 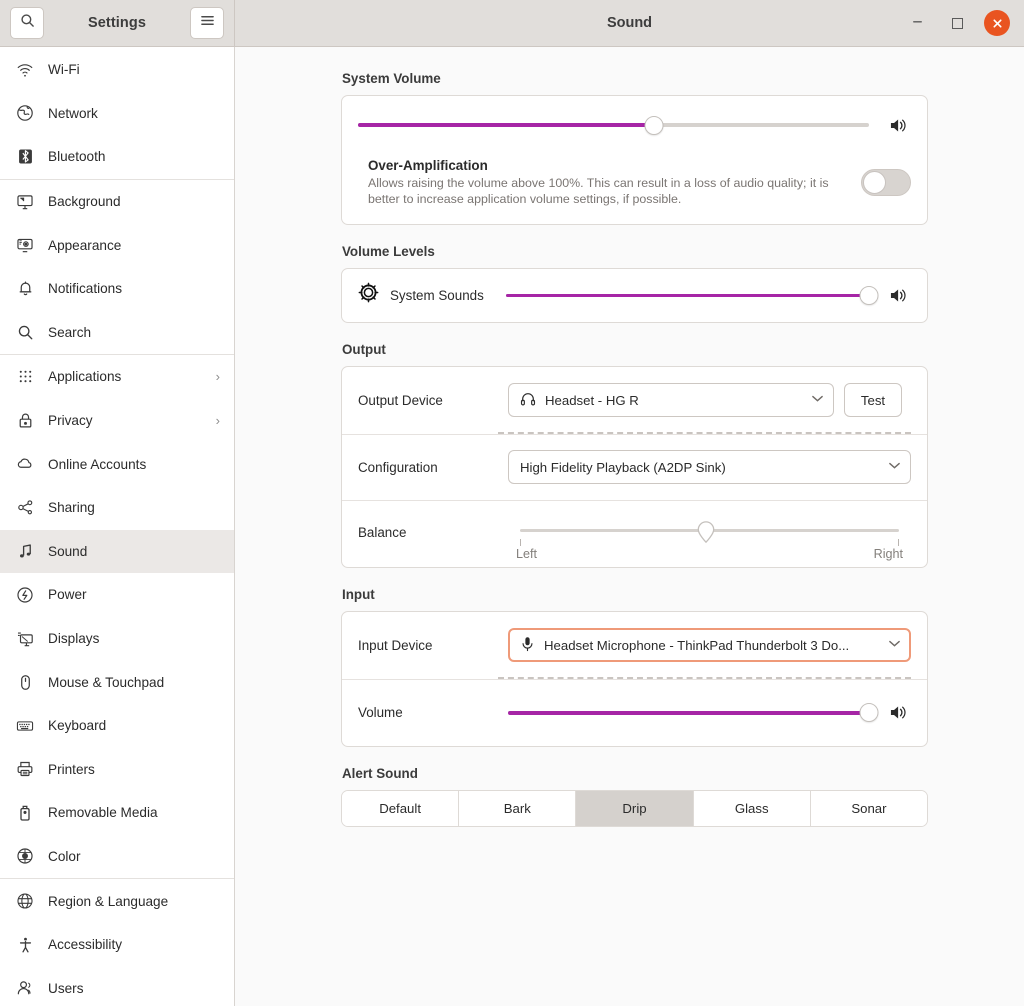 I want to click on sidebar-item-label: Region & Language, so click(x=108, y=901).